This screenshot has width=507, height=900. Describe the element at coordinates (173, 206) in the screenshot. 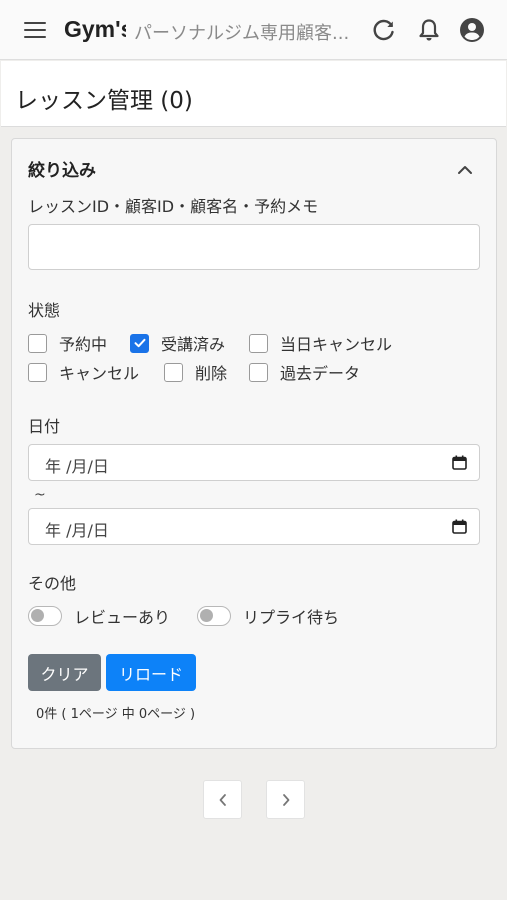

I see `search-label: レッスンID・顧客ID・顧客名・予約メモ` at that location.